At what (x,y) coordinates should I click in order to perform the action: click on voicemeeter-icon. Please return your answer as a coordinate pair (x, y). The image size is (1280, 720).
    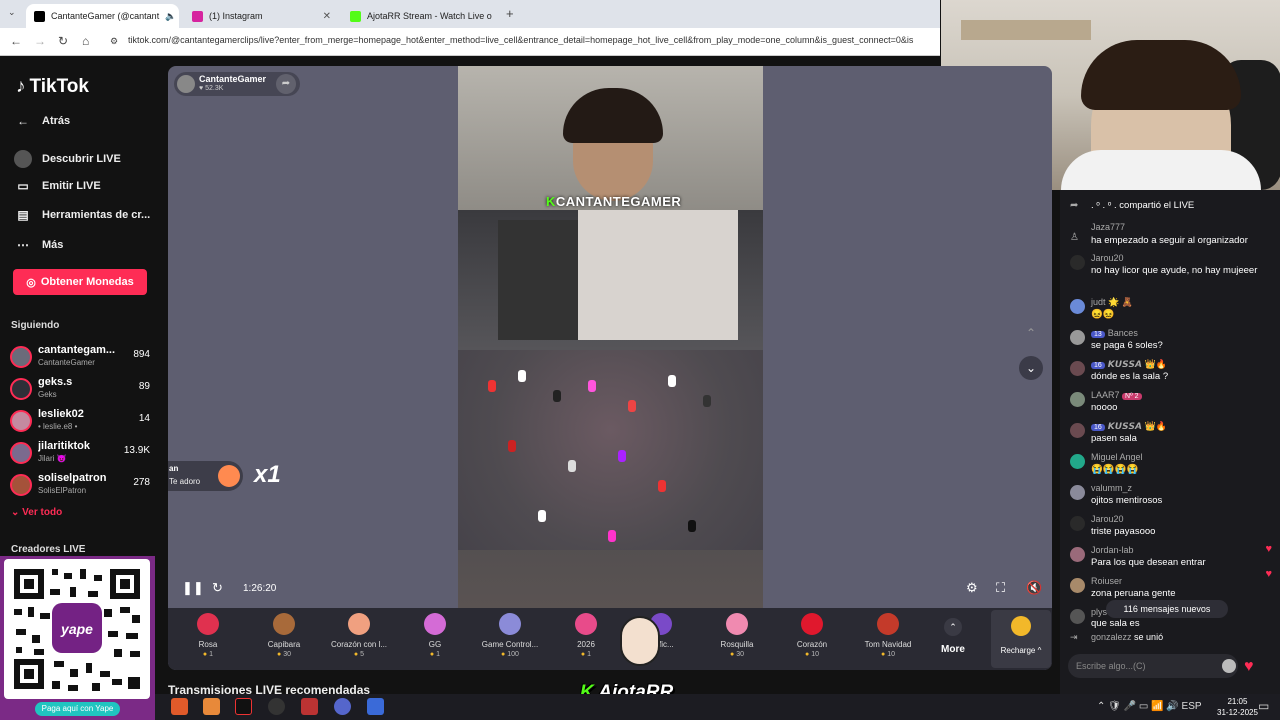
    Looking at the image, I should click on (309, 706).